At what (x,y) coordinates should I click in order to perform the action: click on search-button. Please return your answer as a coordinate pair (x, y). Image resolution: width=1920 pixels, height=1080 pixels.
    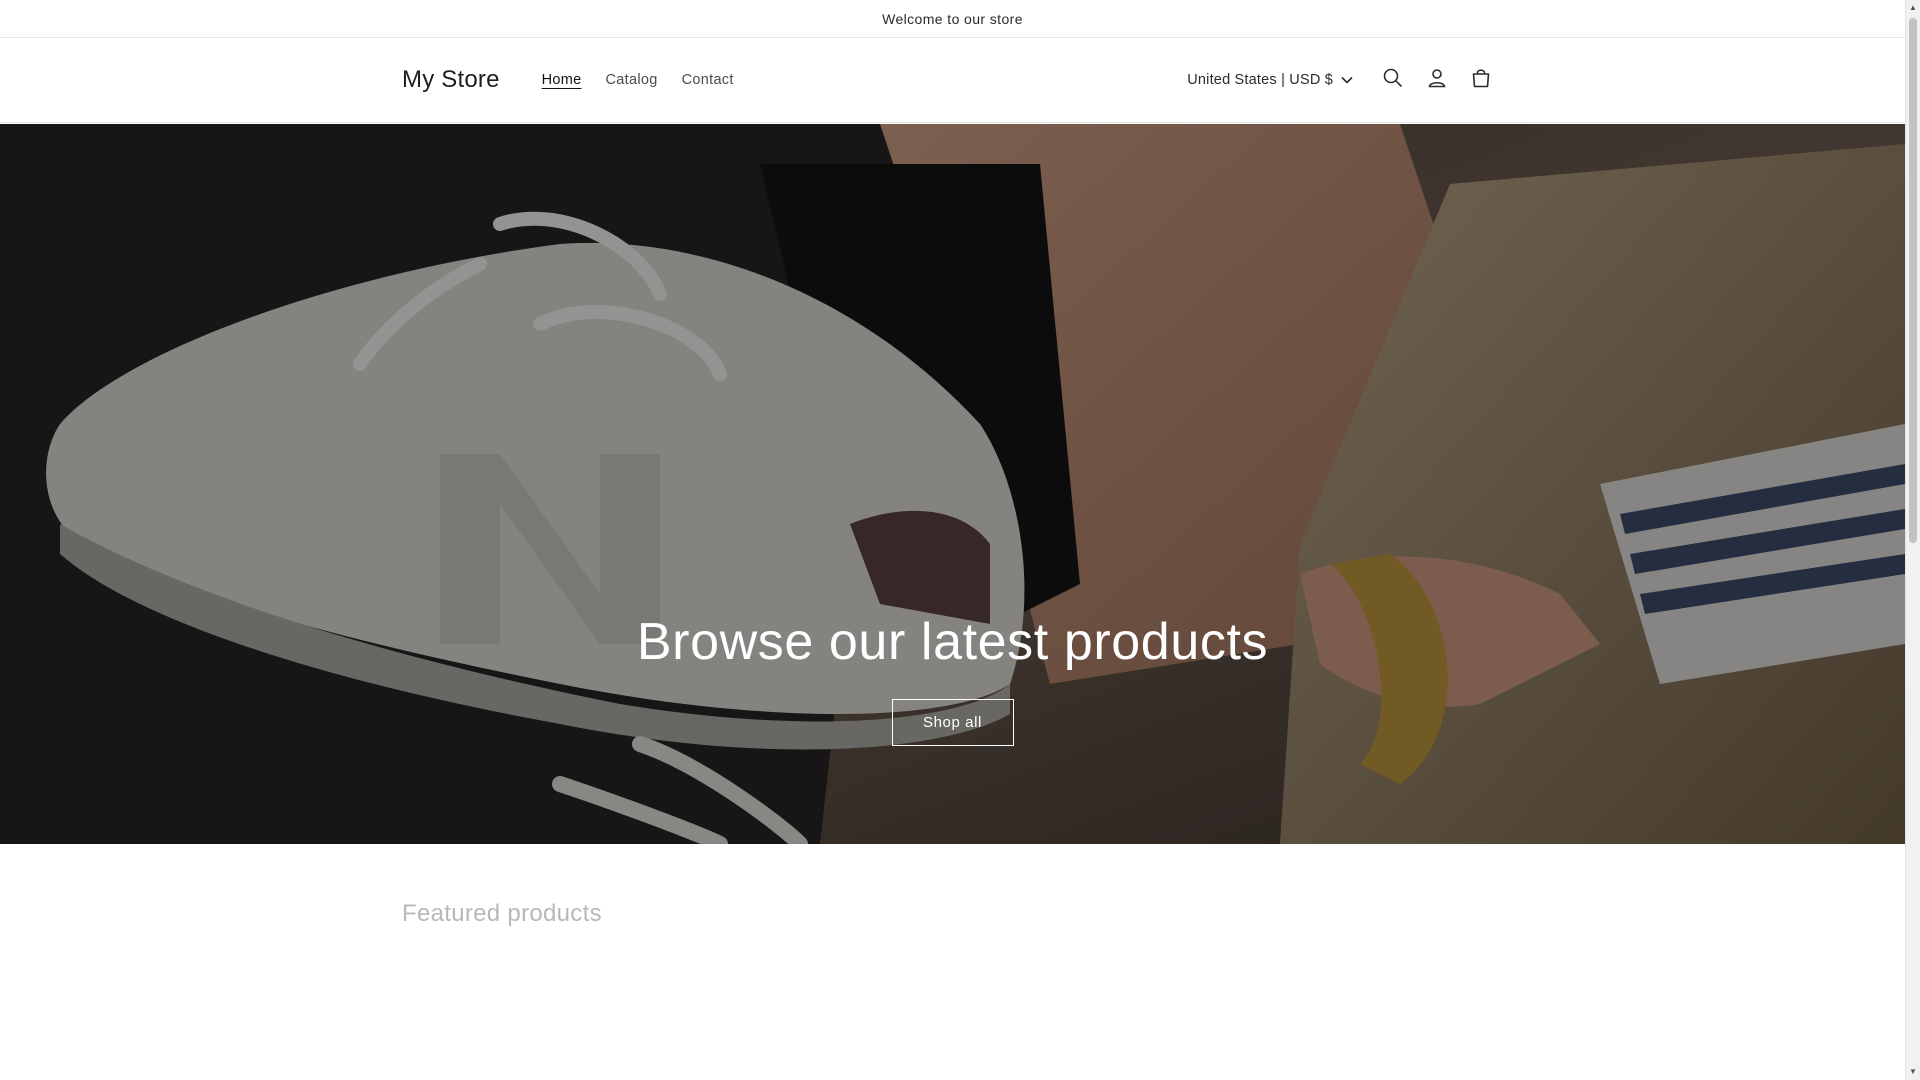
    Looking at the image, I should click on (1393, 80).